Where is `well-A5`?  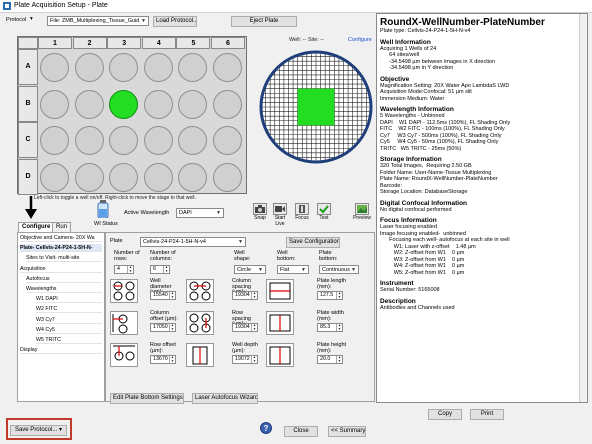 well-A5 is located at coordinates (193, 67).